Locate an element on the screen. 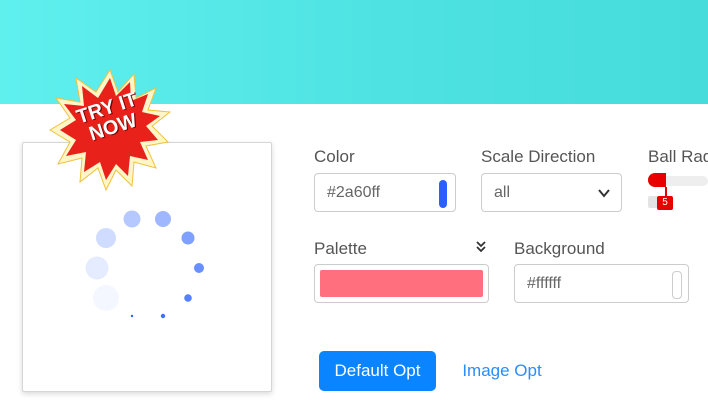  chevron-down-icon is located at coordinates (604, 193).